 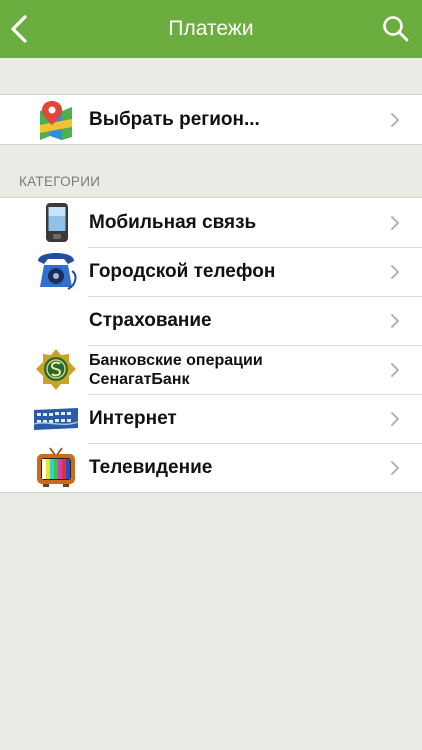 What do you see at coordinates (139, 379) in the screenshot?
I see `category-banking-label-line2: СенагатБанк` at bounding box center [139, 379].